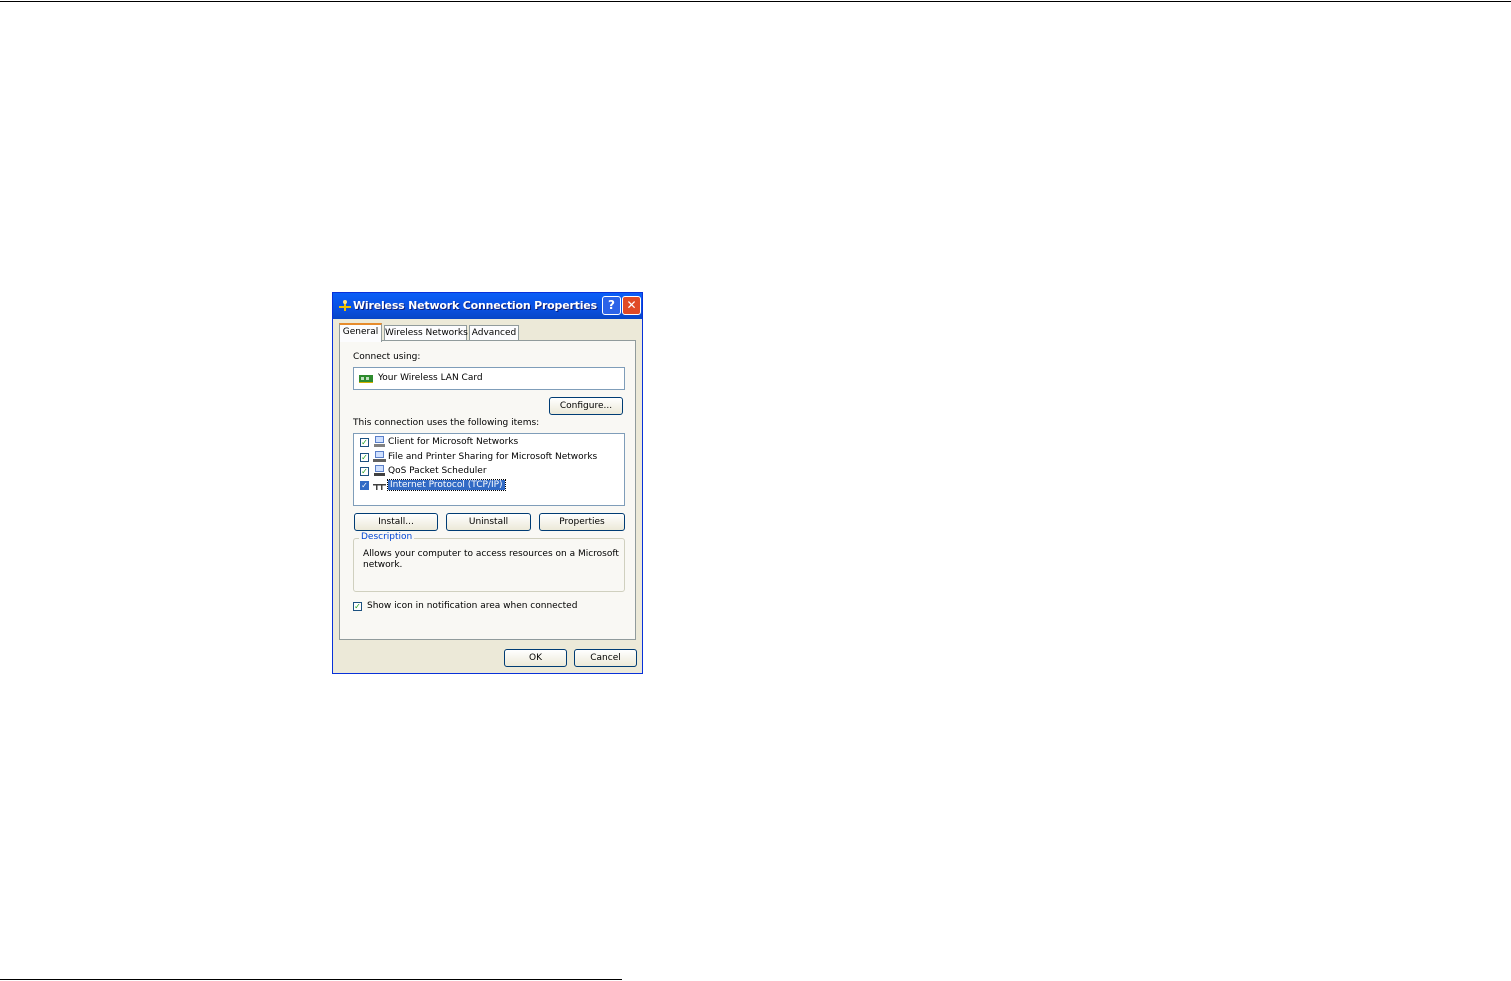 This screenshot has height=981, width=1511. Describe the element at coordinates (311, 979) in the screenshot. I see `page-bottom-rule` at that location.